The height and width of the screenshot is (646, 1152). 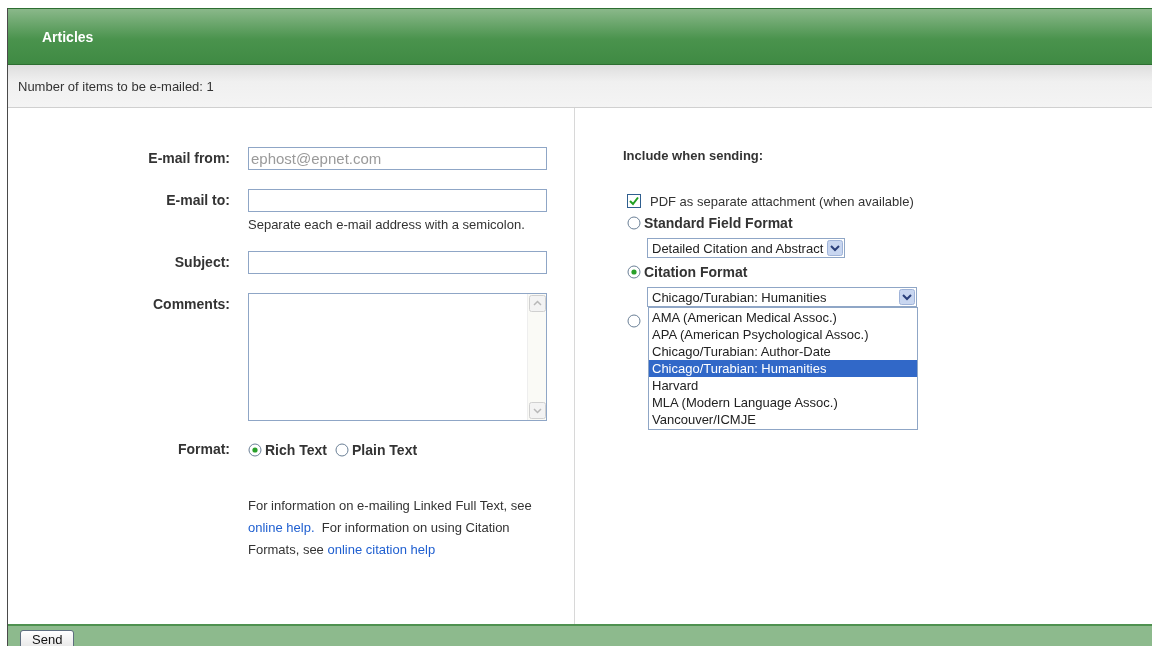 I want to click on dropdown-option: Chicago/Turabian: Humanities, so click(x=783, y=368).